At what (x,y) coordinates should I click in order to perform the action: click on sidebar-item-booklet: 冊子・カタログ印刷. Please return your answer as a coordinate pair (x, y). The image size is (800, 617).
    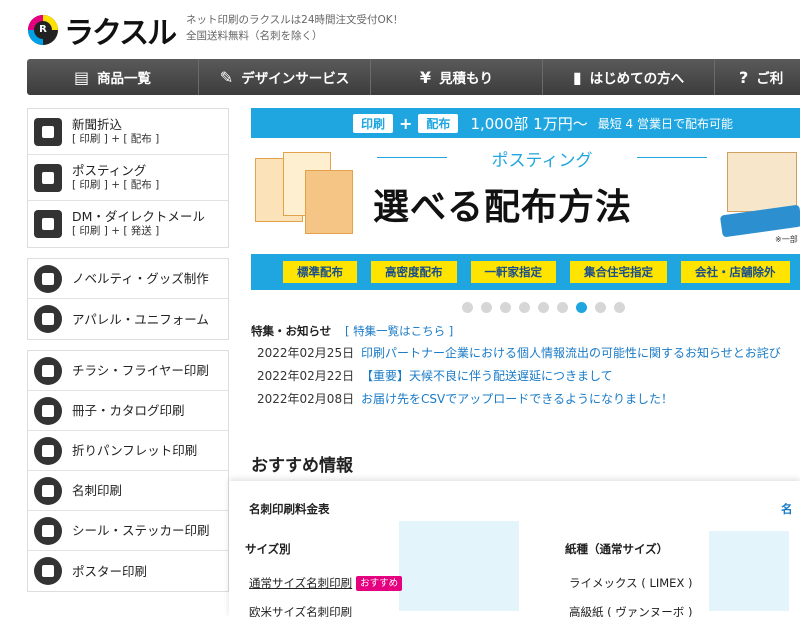
    Looking at the image, I should click on (128, 411).